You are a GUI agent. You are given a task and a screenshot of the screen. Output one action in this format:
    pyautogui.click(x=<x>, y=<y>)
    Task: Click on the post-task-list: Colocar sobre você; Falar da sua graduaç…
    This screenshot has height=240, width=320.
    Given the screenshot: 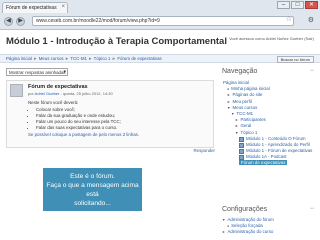 What is the action you would take?
    pyautogui.click(x=122, y=119)
    